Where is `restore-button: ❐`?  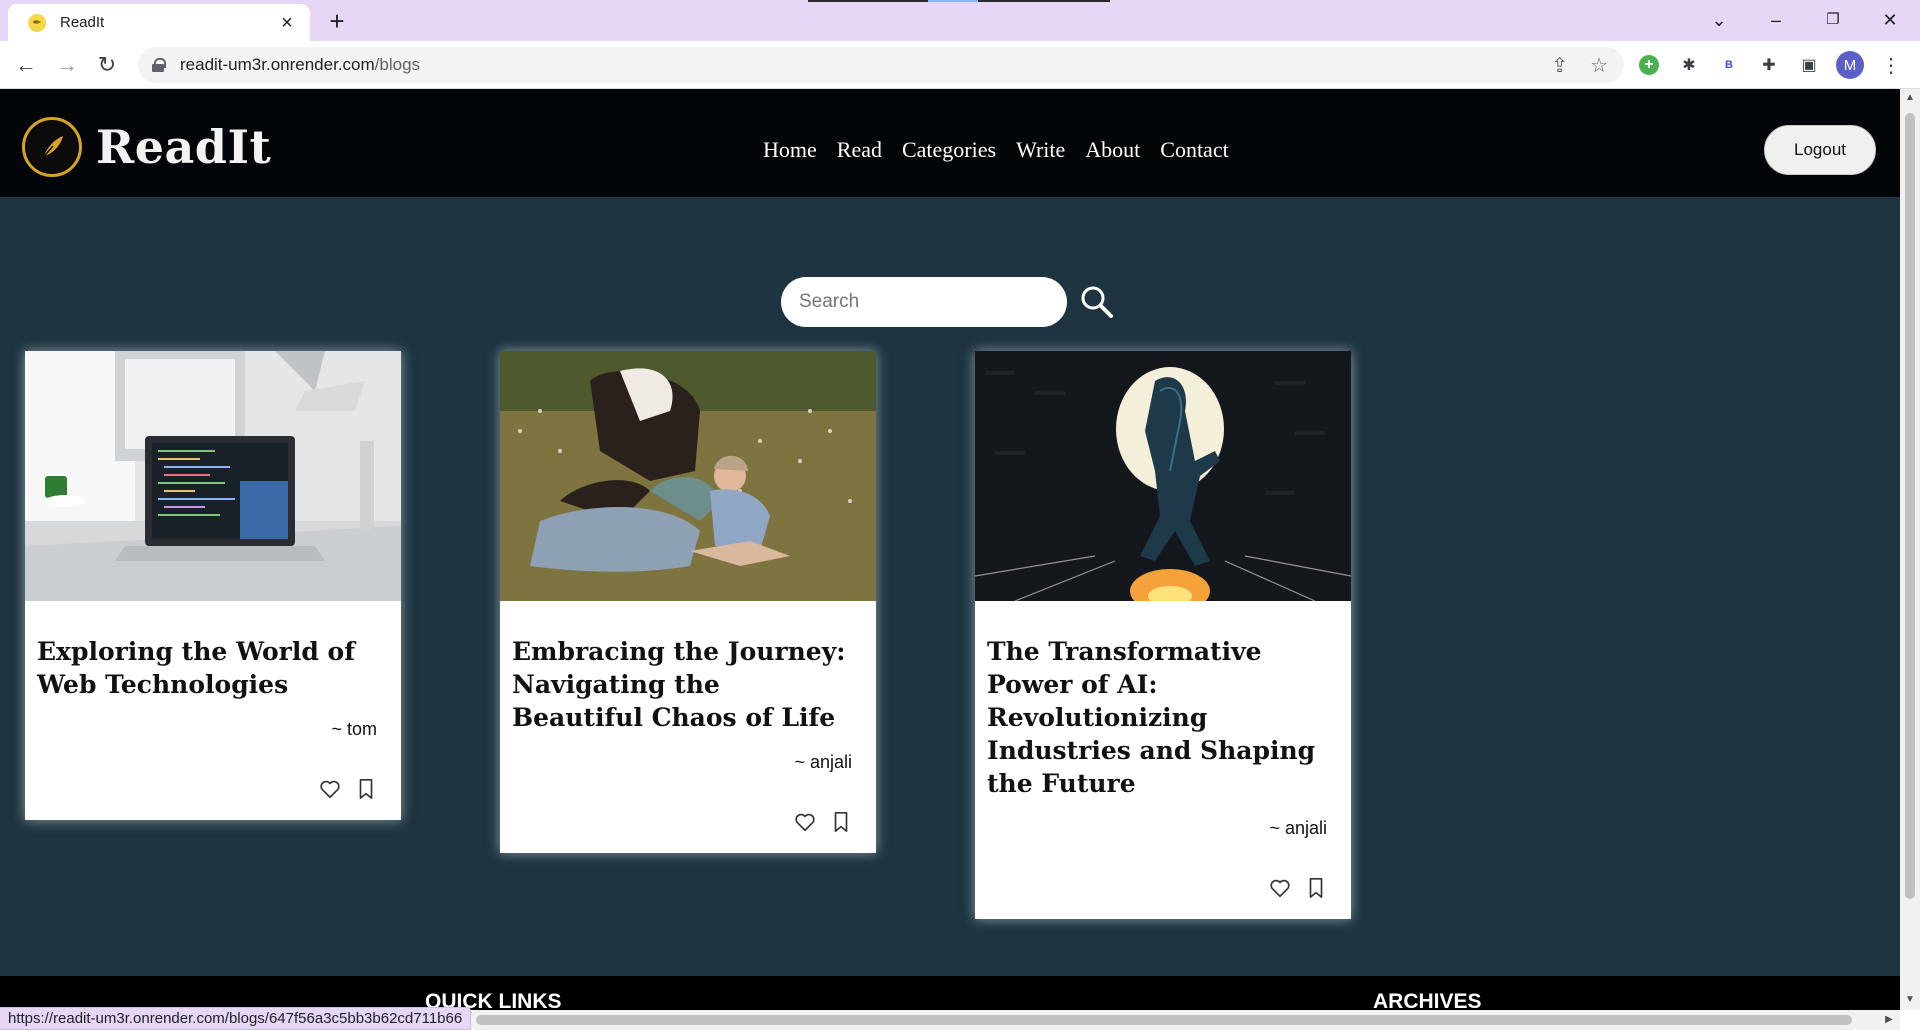 restore-button: ❐ is located at coordinates (1833, 20).